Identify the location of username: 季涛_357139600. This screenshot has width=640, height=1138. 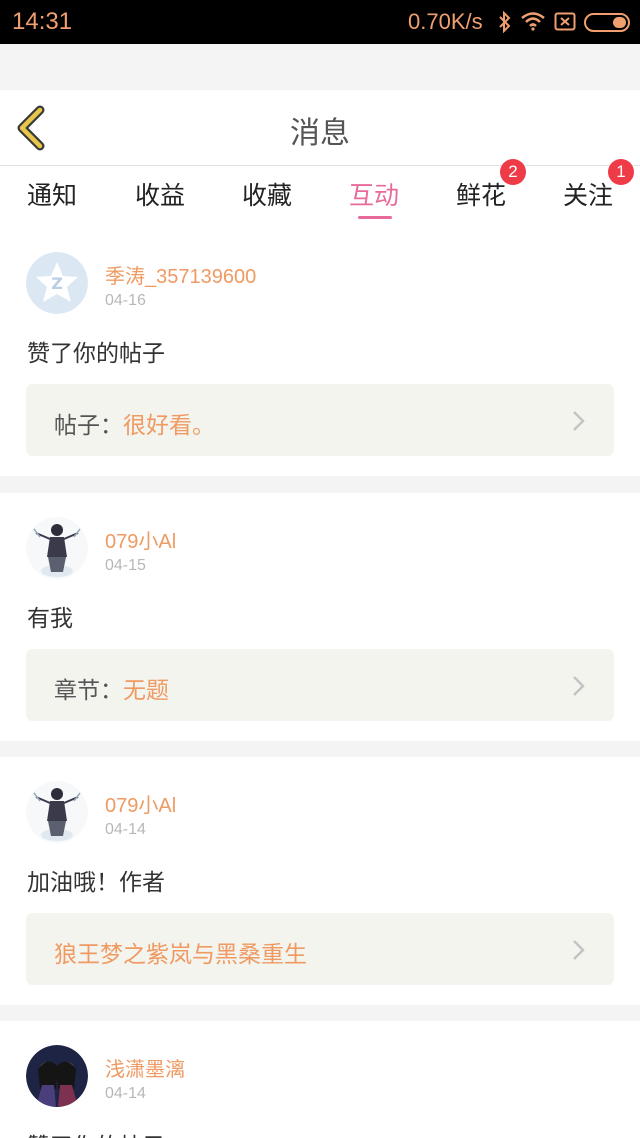
(180, 274).